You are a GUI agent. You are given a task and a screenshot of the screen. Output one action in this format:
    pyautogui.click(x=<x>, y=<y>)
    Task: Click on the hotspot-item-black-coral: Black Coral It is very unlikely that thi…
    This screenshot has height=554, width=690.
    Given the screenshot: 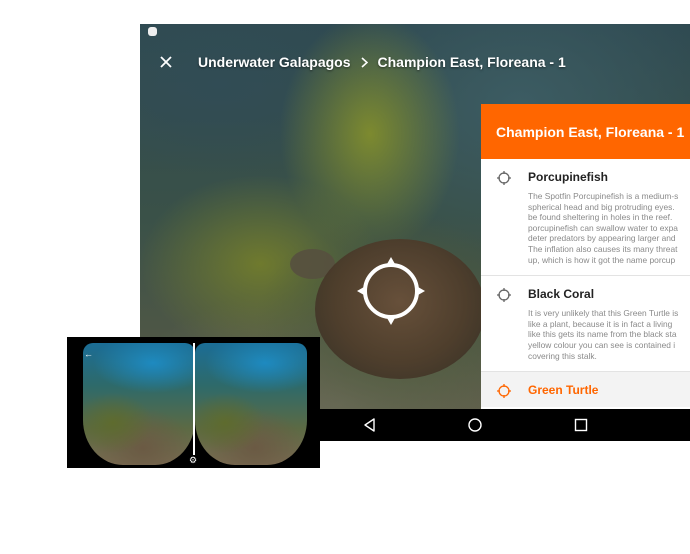 What is the action you would take?
    pyautogui.click(x=585, y=324)
    